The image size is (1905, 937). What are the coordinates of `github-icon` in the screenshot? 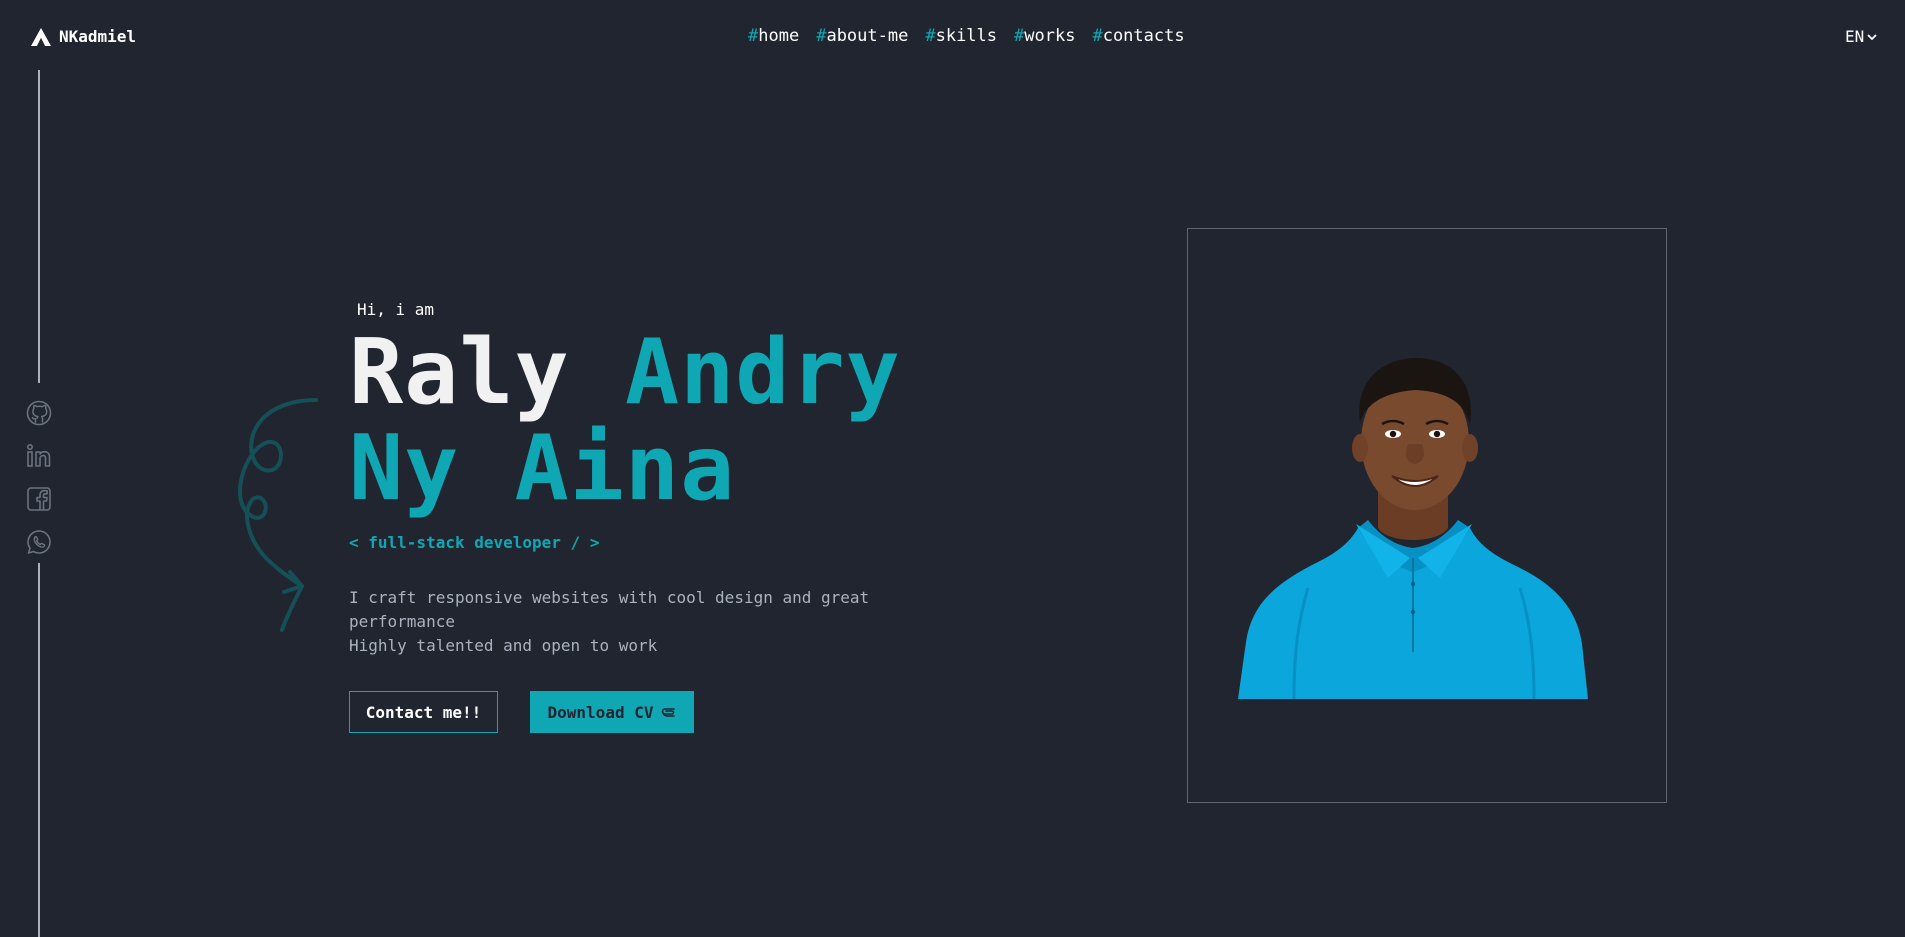 It's located at (39, 413).